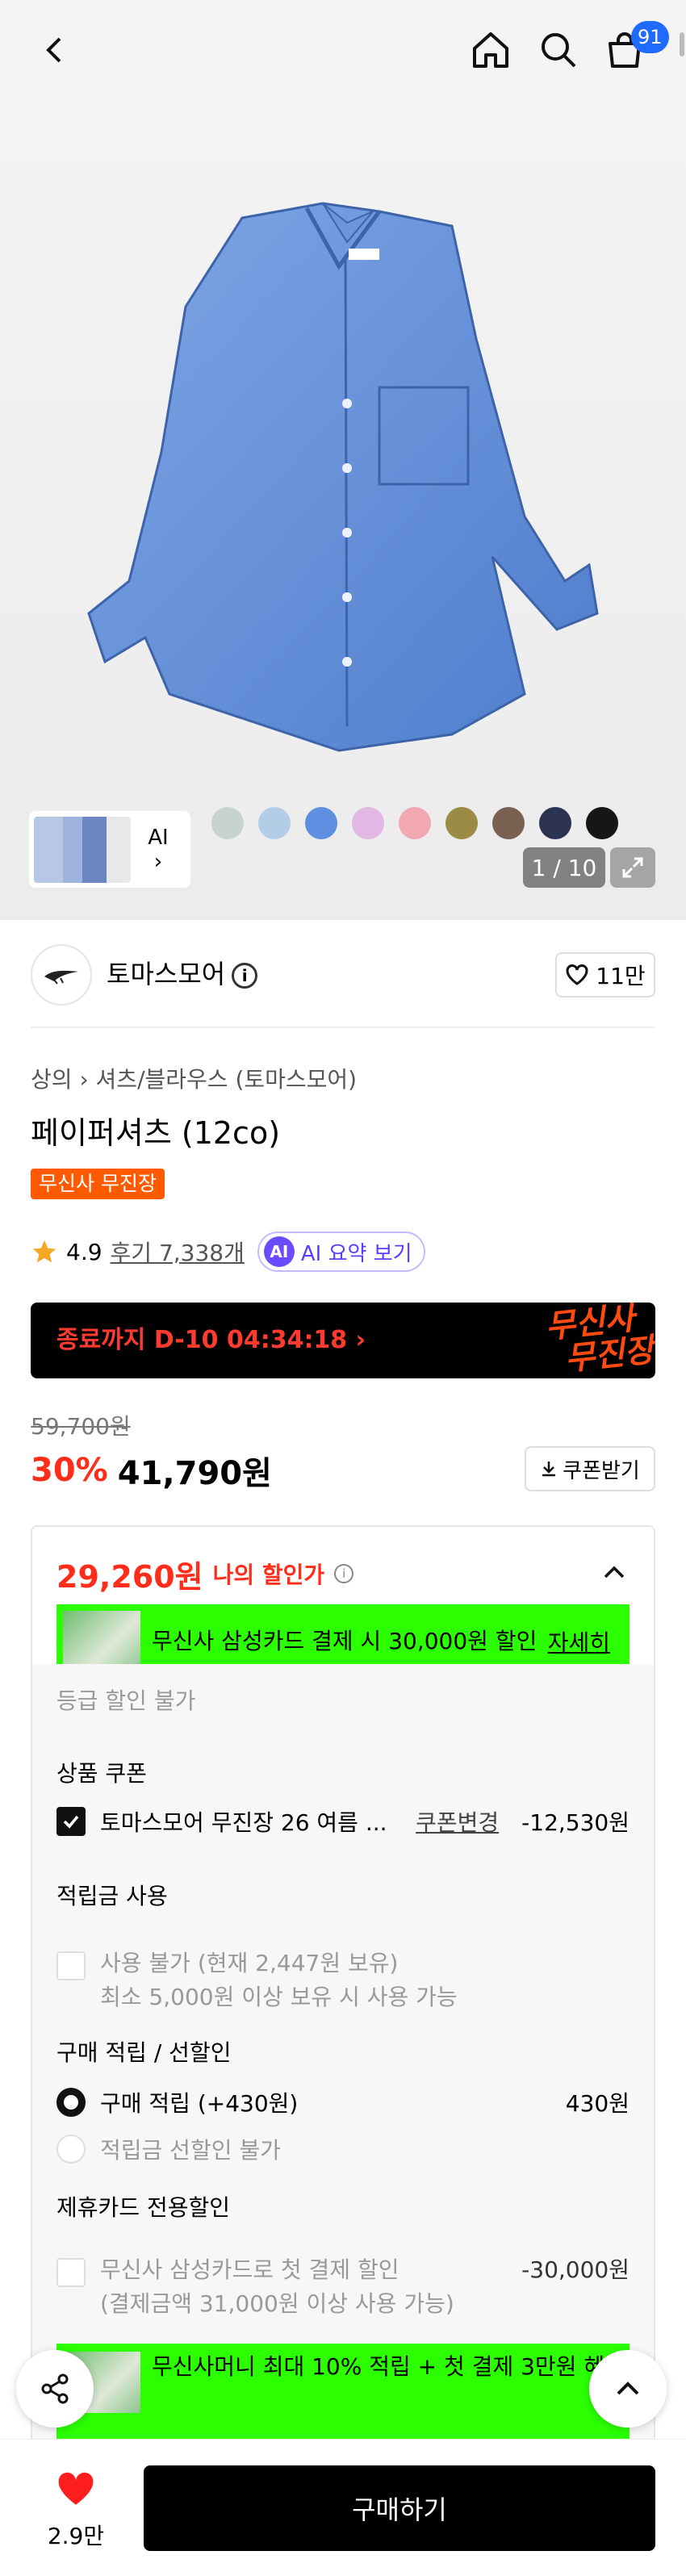 The height and width of the screenshot is (2576, 686). I want to click on review-link: 후기 7,338개, so click(178, 1252).